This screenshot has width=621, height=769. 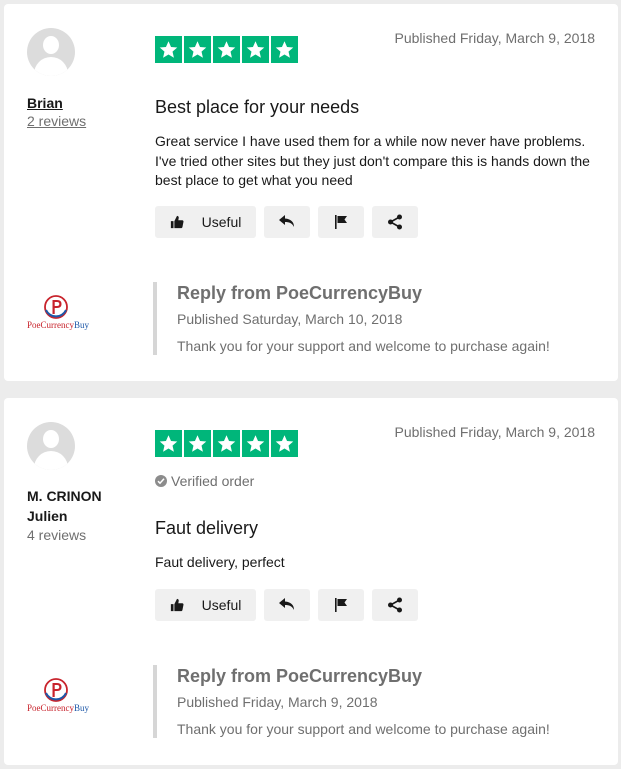 I want to click on review-text: Faut delivery, perfect, so click(x=220, y=562).